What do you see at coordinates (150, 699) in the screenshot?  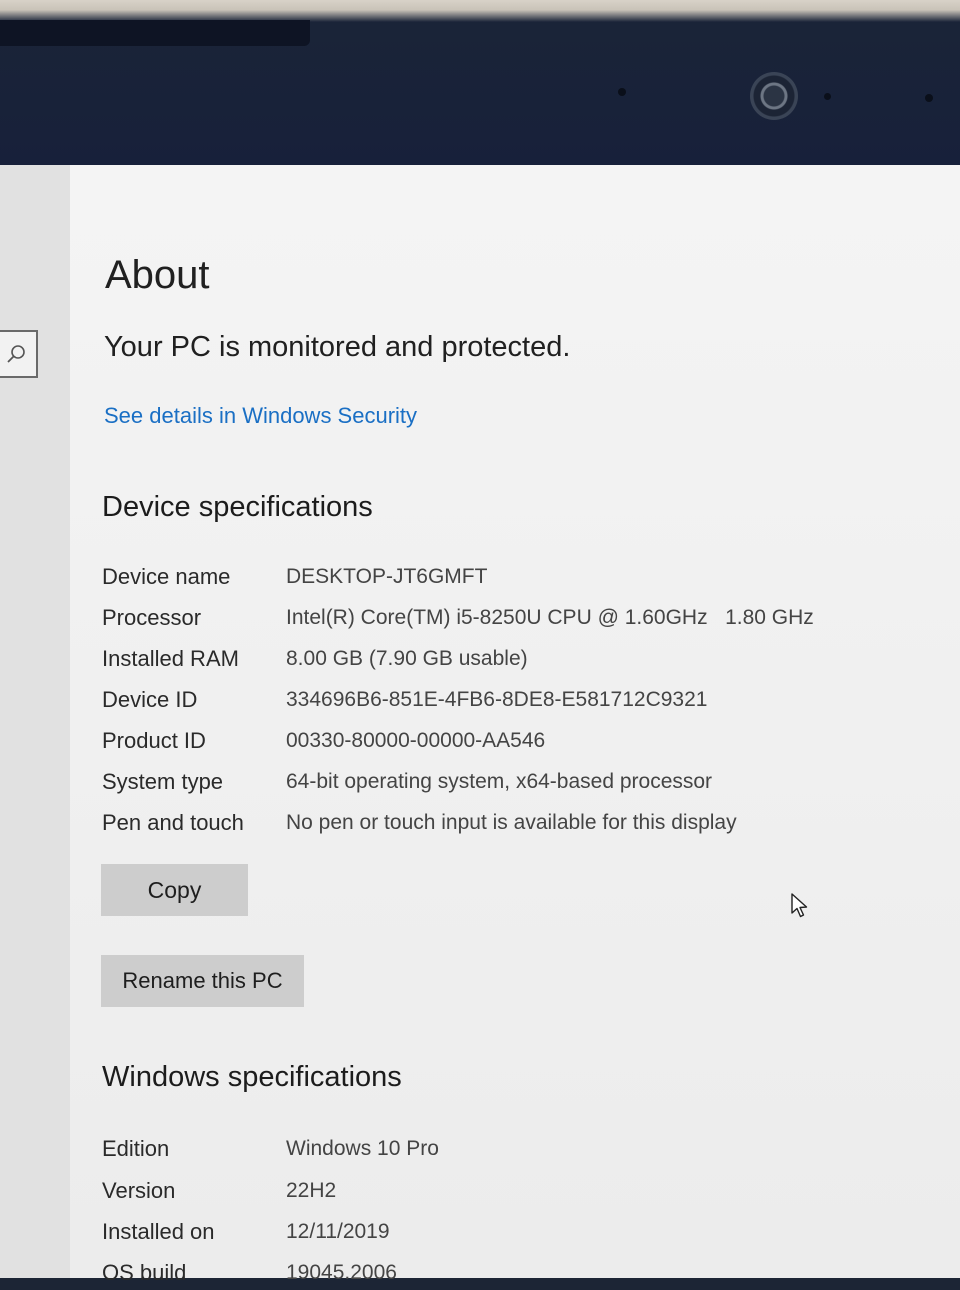 I see `spec-label: Device ID` at bounding box center [150, 699].